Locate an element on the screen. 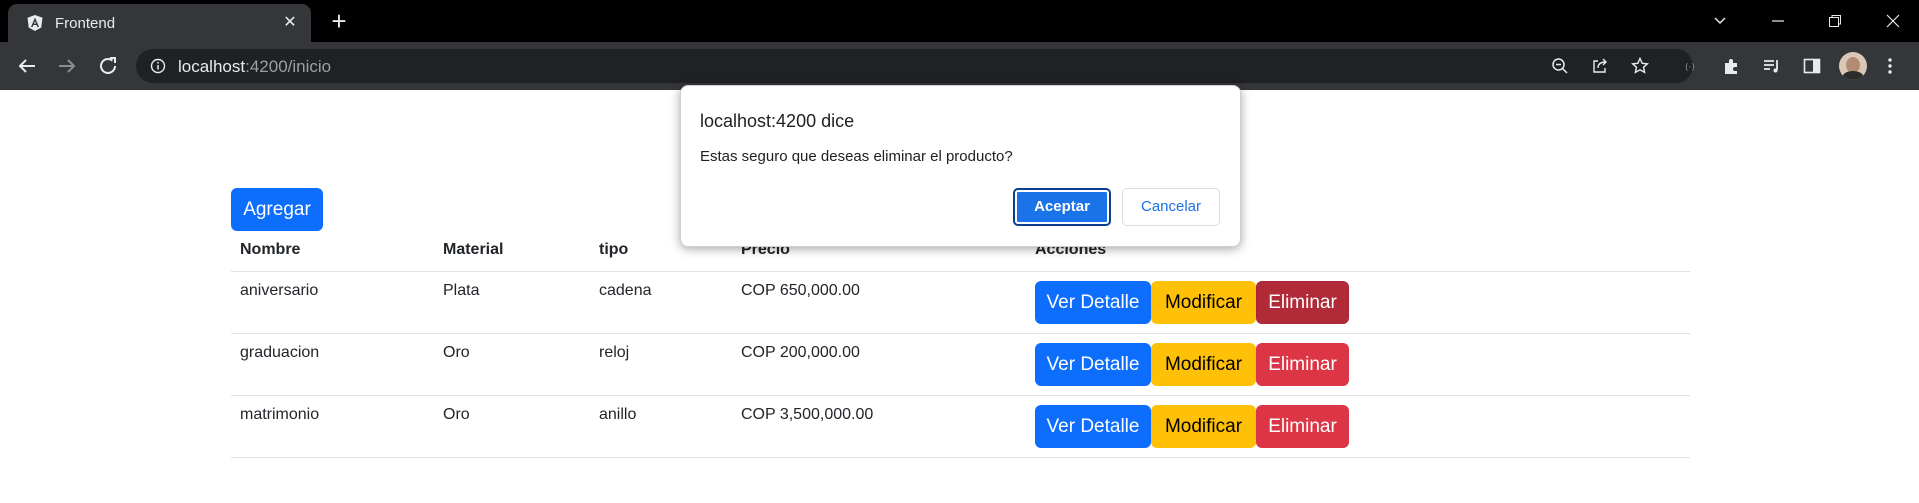  bookmark-star-icon is located at coordinates (1640, 66).